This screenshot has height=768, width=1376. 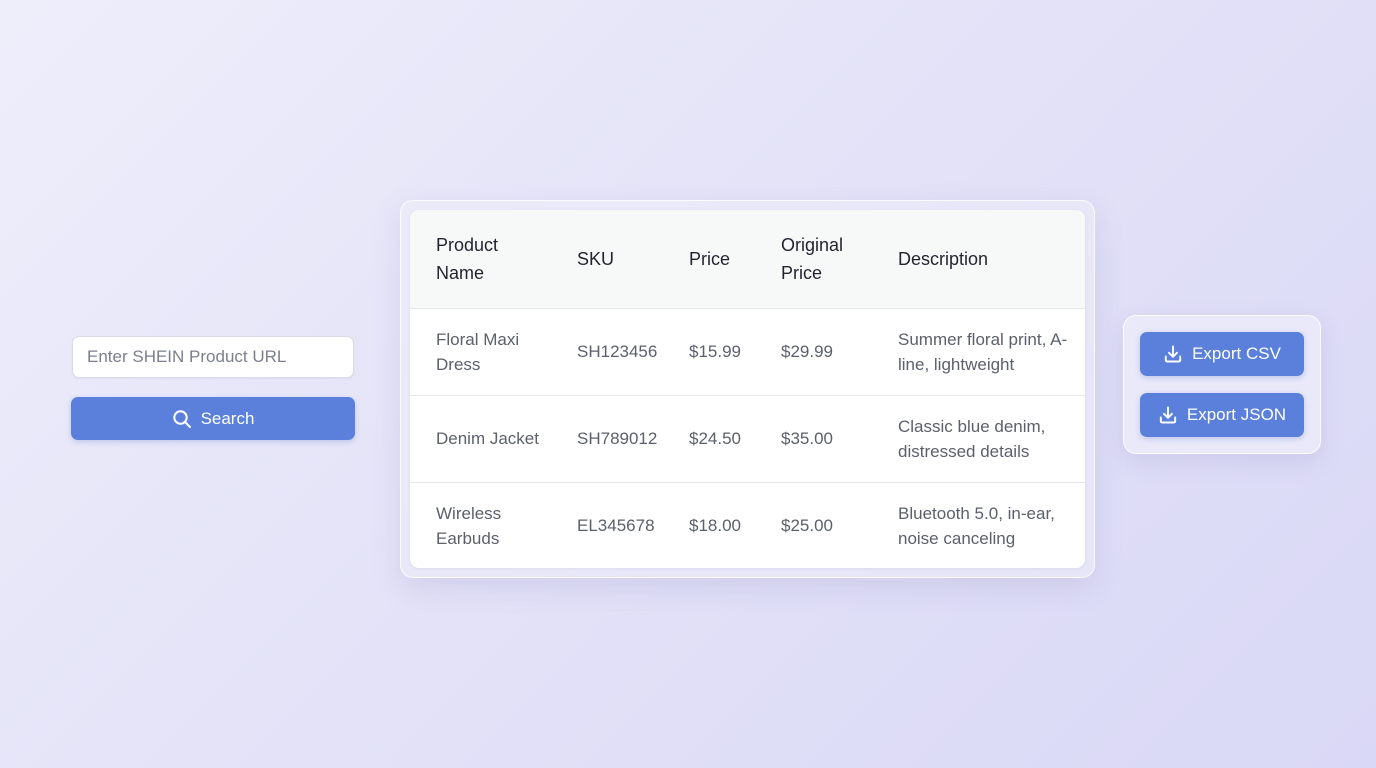 I want to click on column-header-description: Description, so click(x=978, y=259).